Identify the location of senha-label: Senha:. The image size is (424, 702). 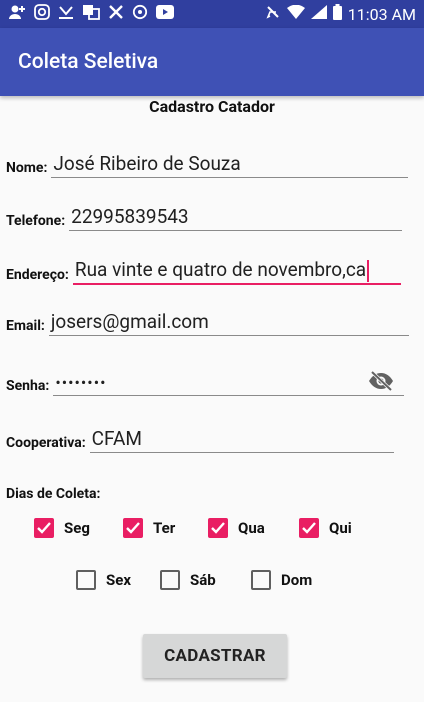
(28, 386).